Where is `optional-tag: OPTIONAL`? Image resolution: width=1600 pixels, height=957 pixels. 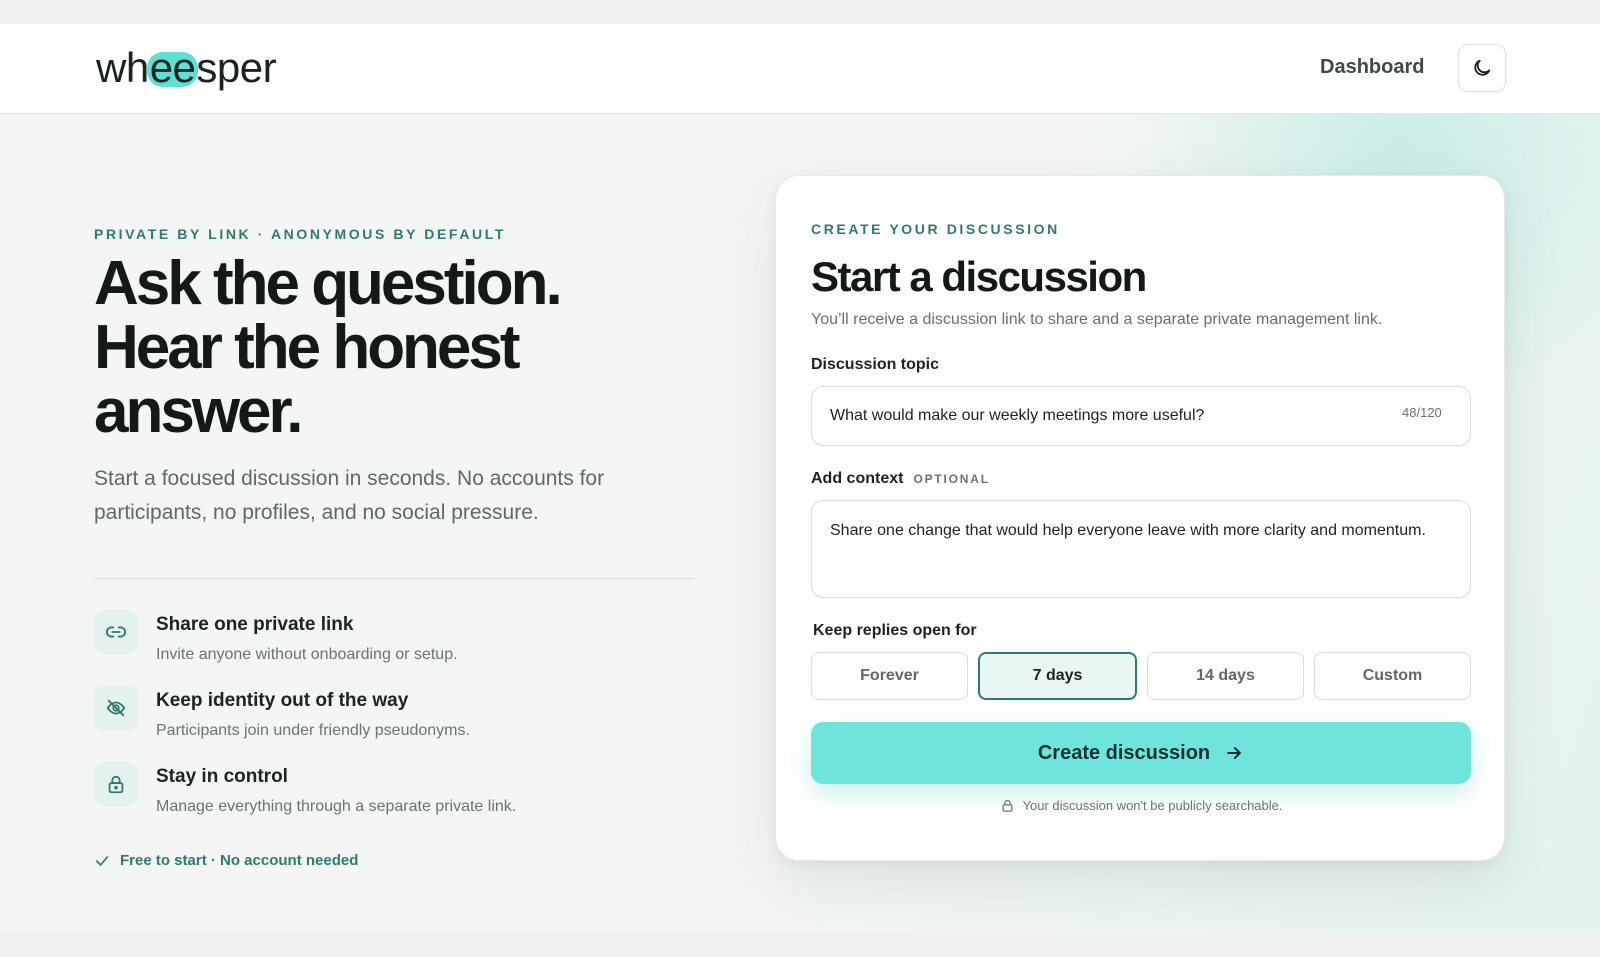
optional-tag: OPTIONAL is located at coordinates (951, 479).